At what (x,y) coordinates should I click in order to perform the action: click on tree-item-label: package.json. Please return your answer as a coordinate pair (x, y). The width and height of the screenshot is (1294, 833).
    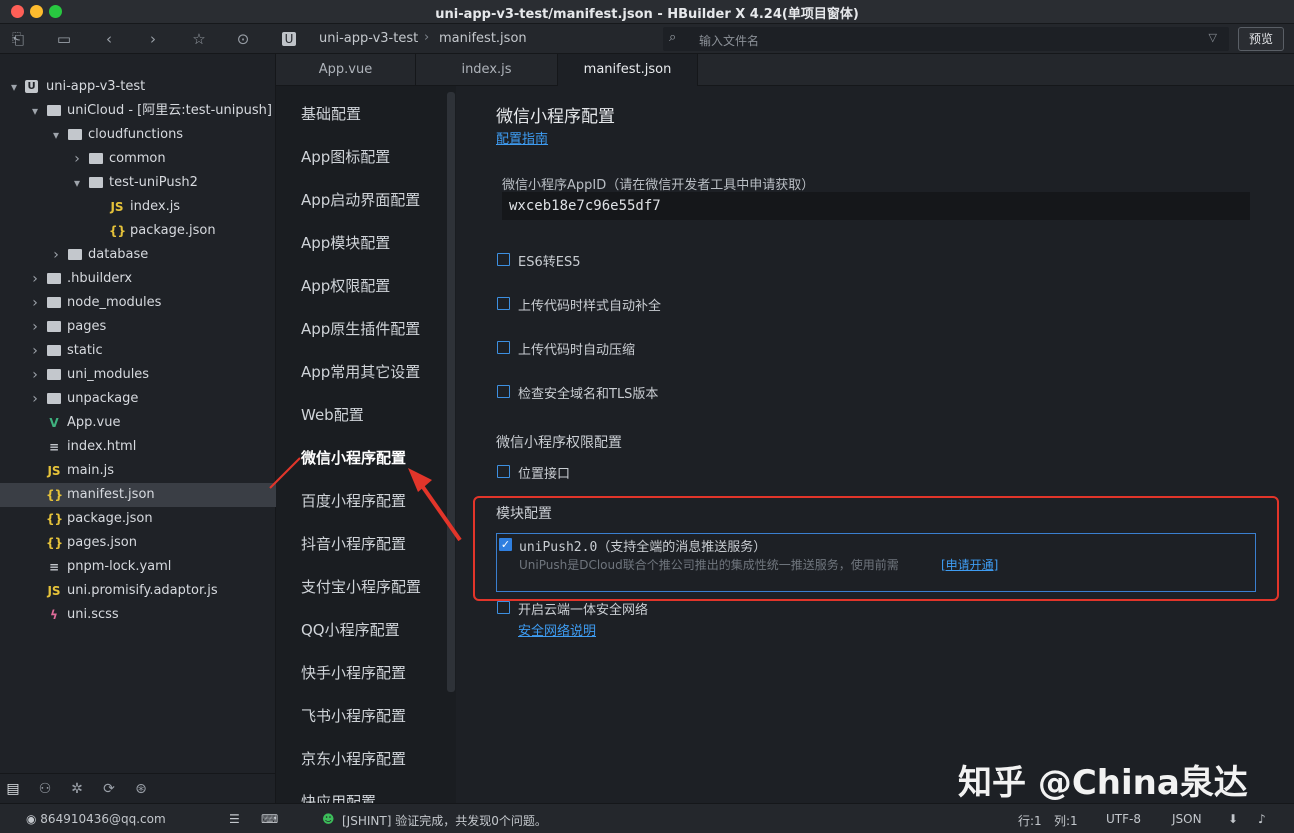
    Looking at the image, I should click on (173, 230).